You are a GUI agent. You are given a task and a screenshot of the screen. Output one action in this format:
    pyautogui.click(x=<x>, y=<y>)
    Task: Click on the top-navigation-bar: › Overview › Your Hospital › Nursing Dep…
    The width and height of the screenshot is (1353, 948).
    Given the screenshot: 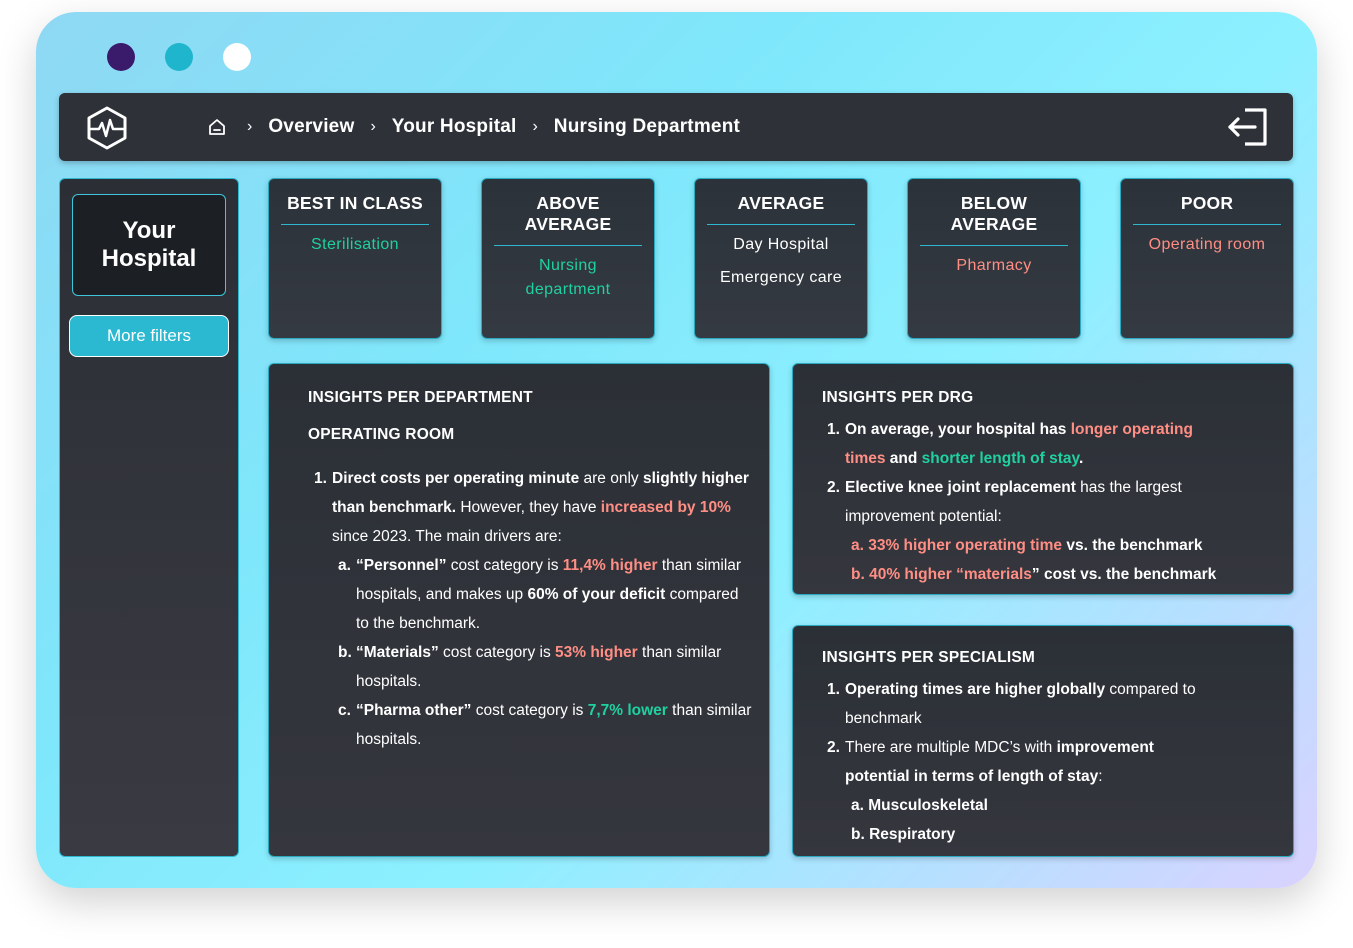 What is the action you would take?
    pyautogui.click(x=676, y=127)
    